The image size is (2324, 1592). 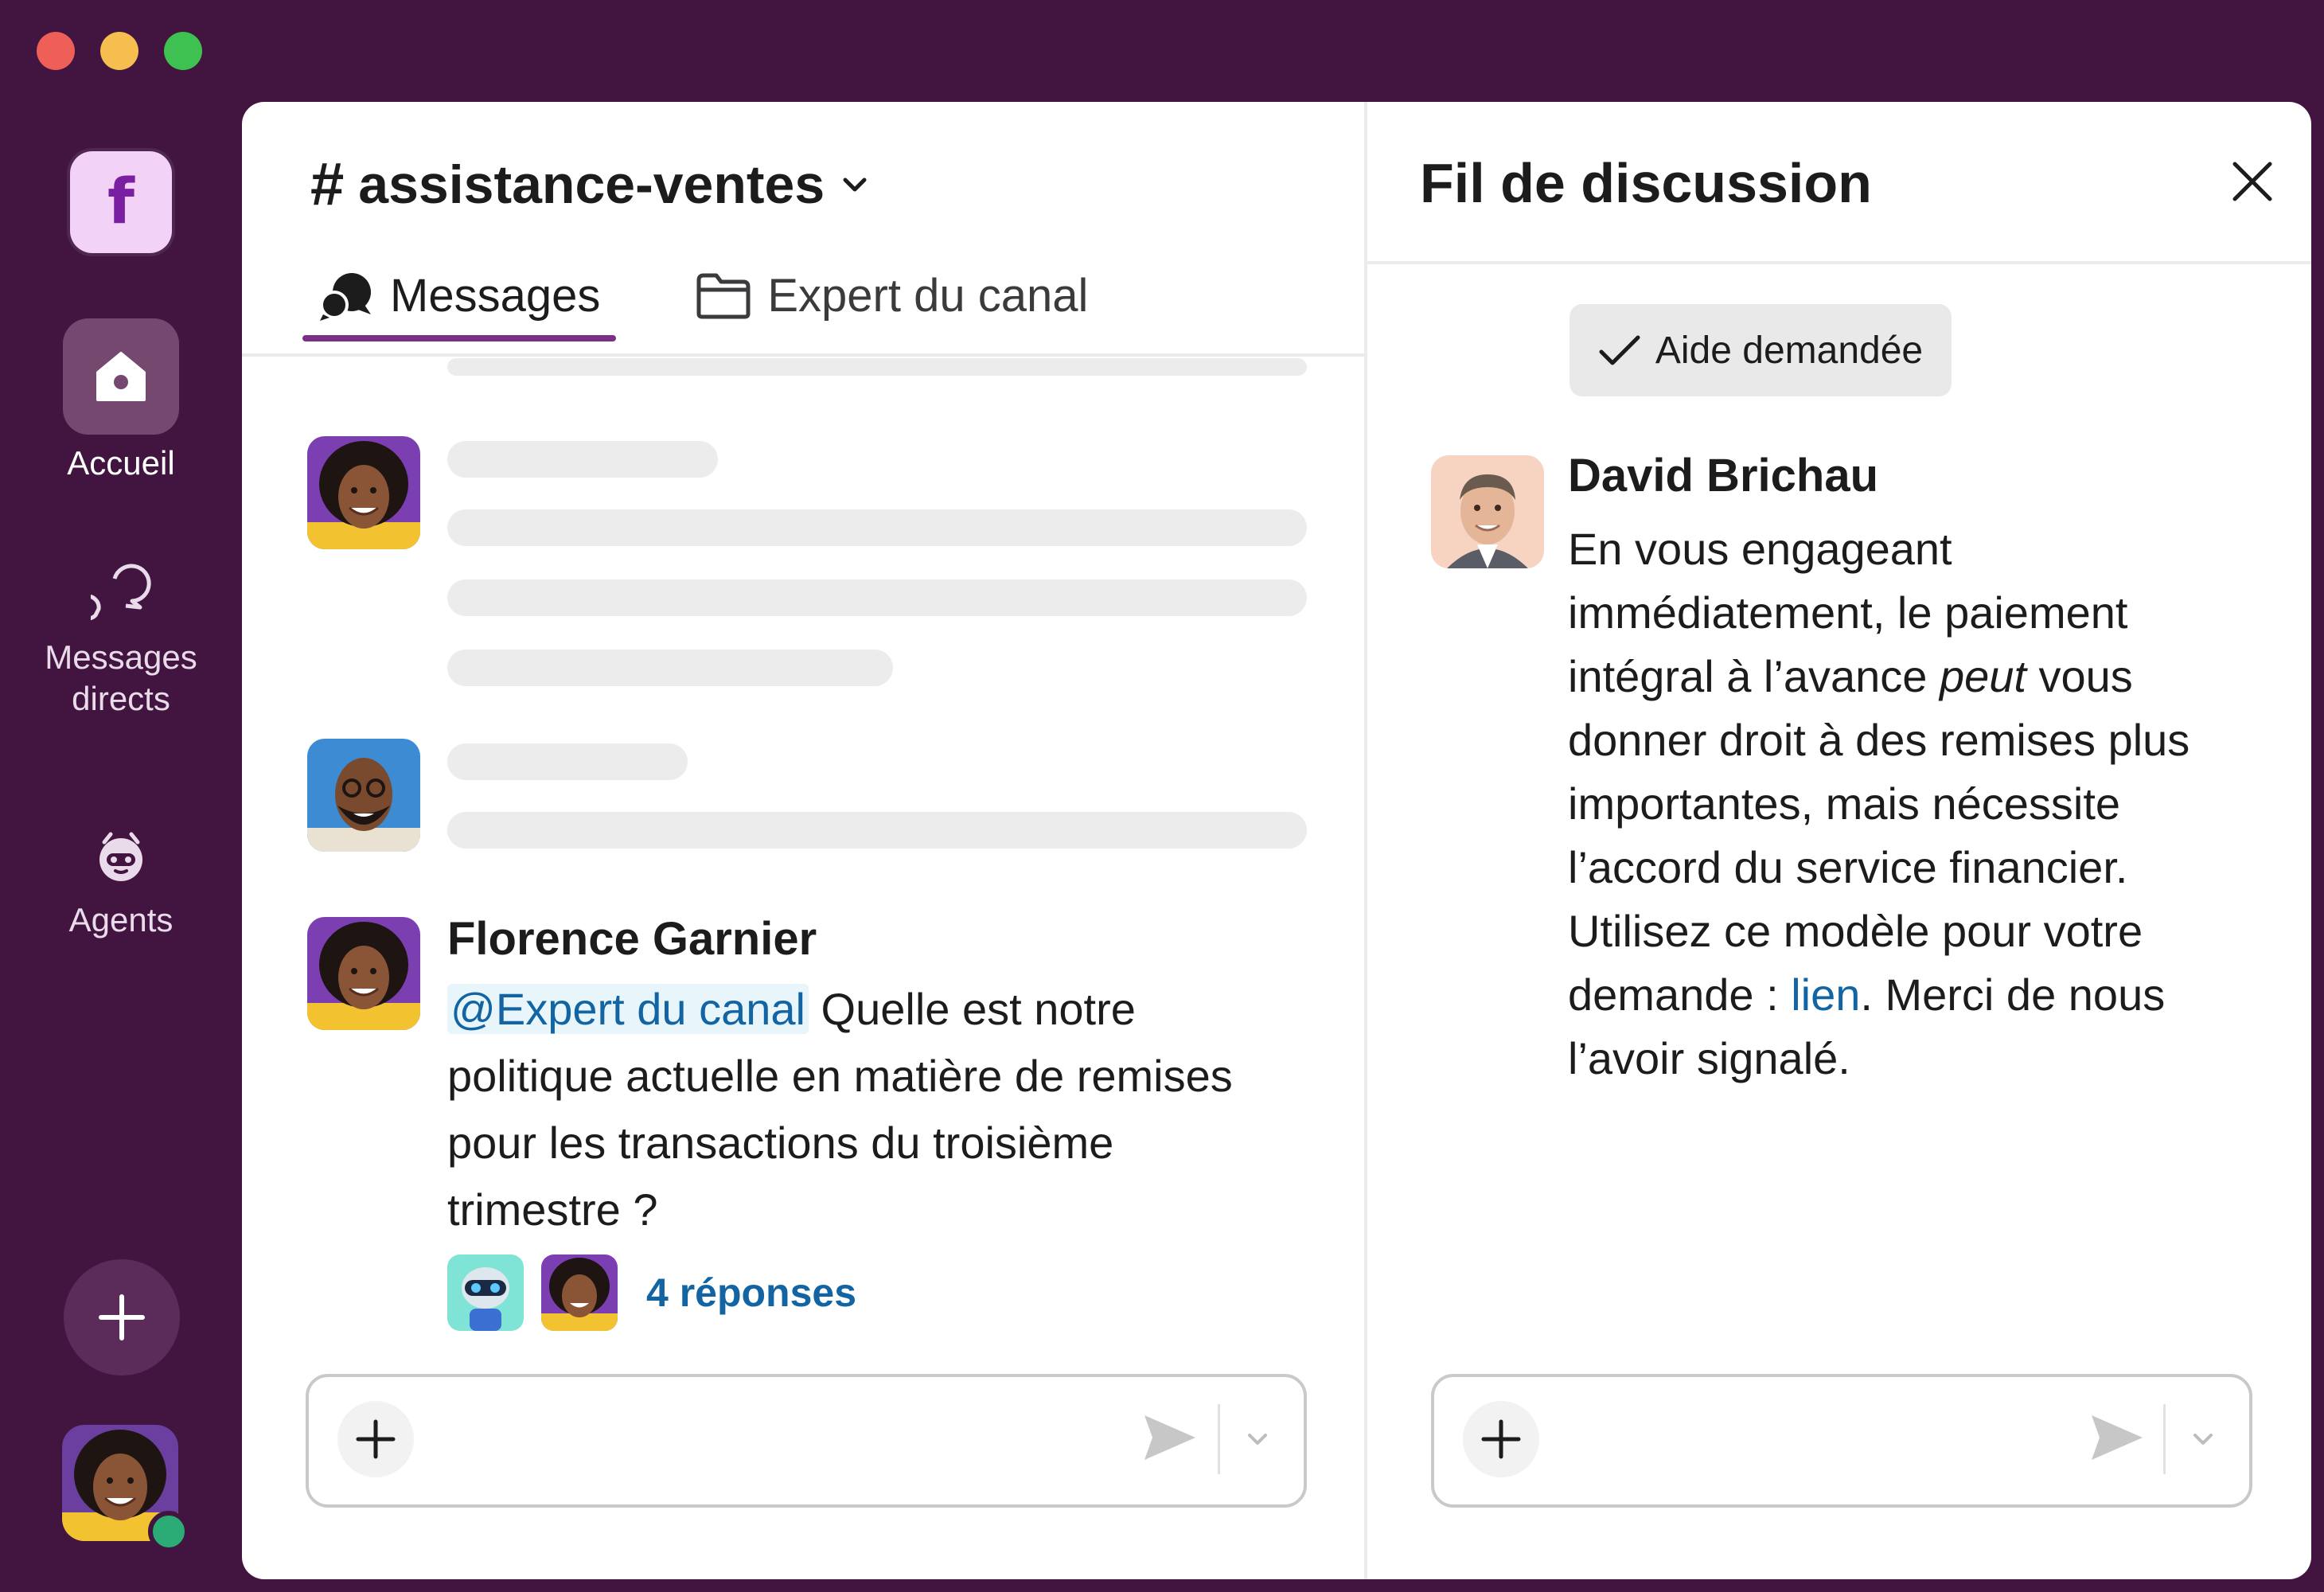 I want to click on sidebar-item-messages-directs: Messages directs, so click(x=121, y=639).